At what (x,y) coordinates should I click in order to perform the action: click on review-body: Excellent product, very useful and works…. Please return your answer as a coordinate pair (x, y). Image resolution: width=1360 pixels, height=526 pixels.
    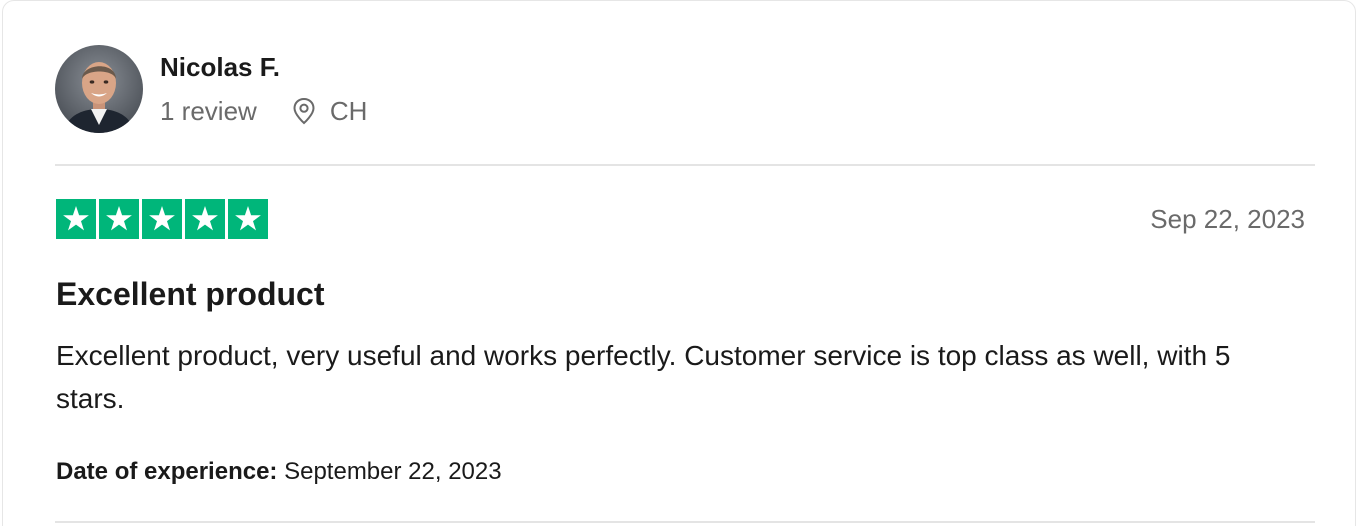
    Looking at the image, I should click on (643, 377).